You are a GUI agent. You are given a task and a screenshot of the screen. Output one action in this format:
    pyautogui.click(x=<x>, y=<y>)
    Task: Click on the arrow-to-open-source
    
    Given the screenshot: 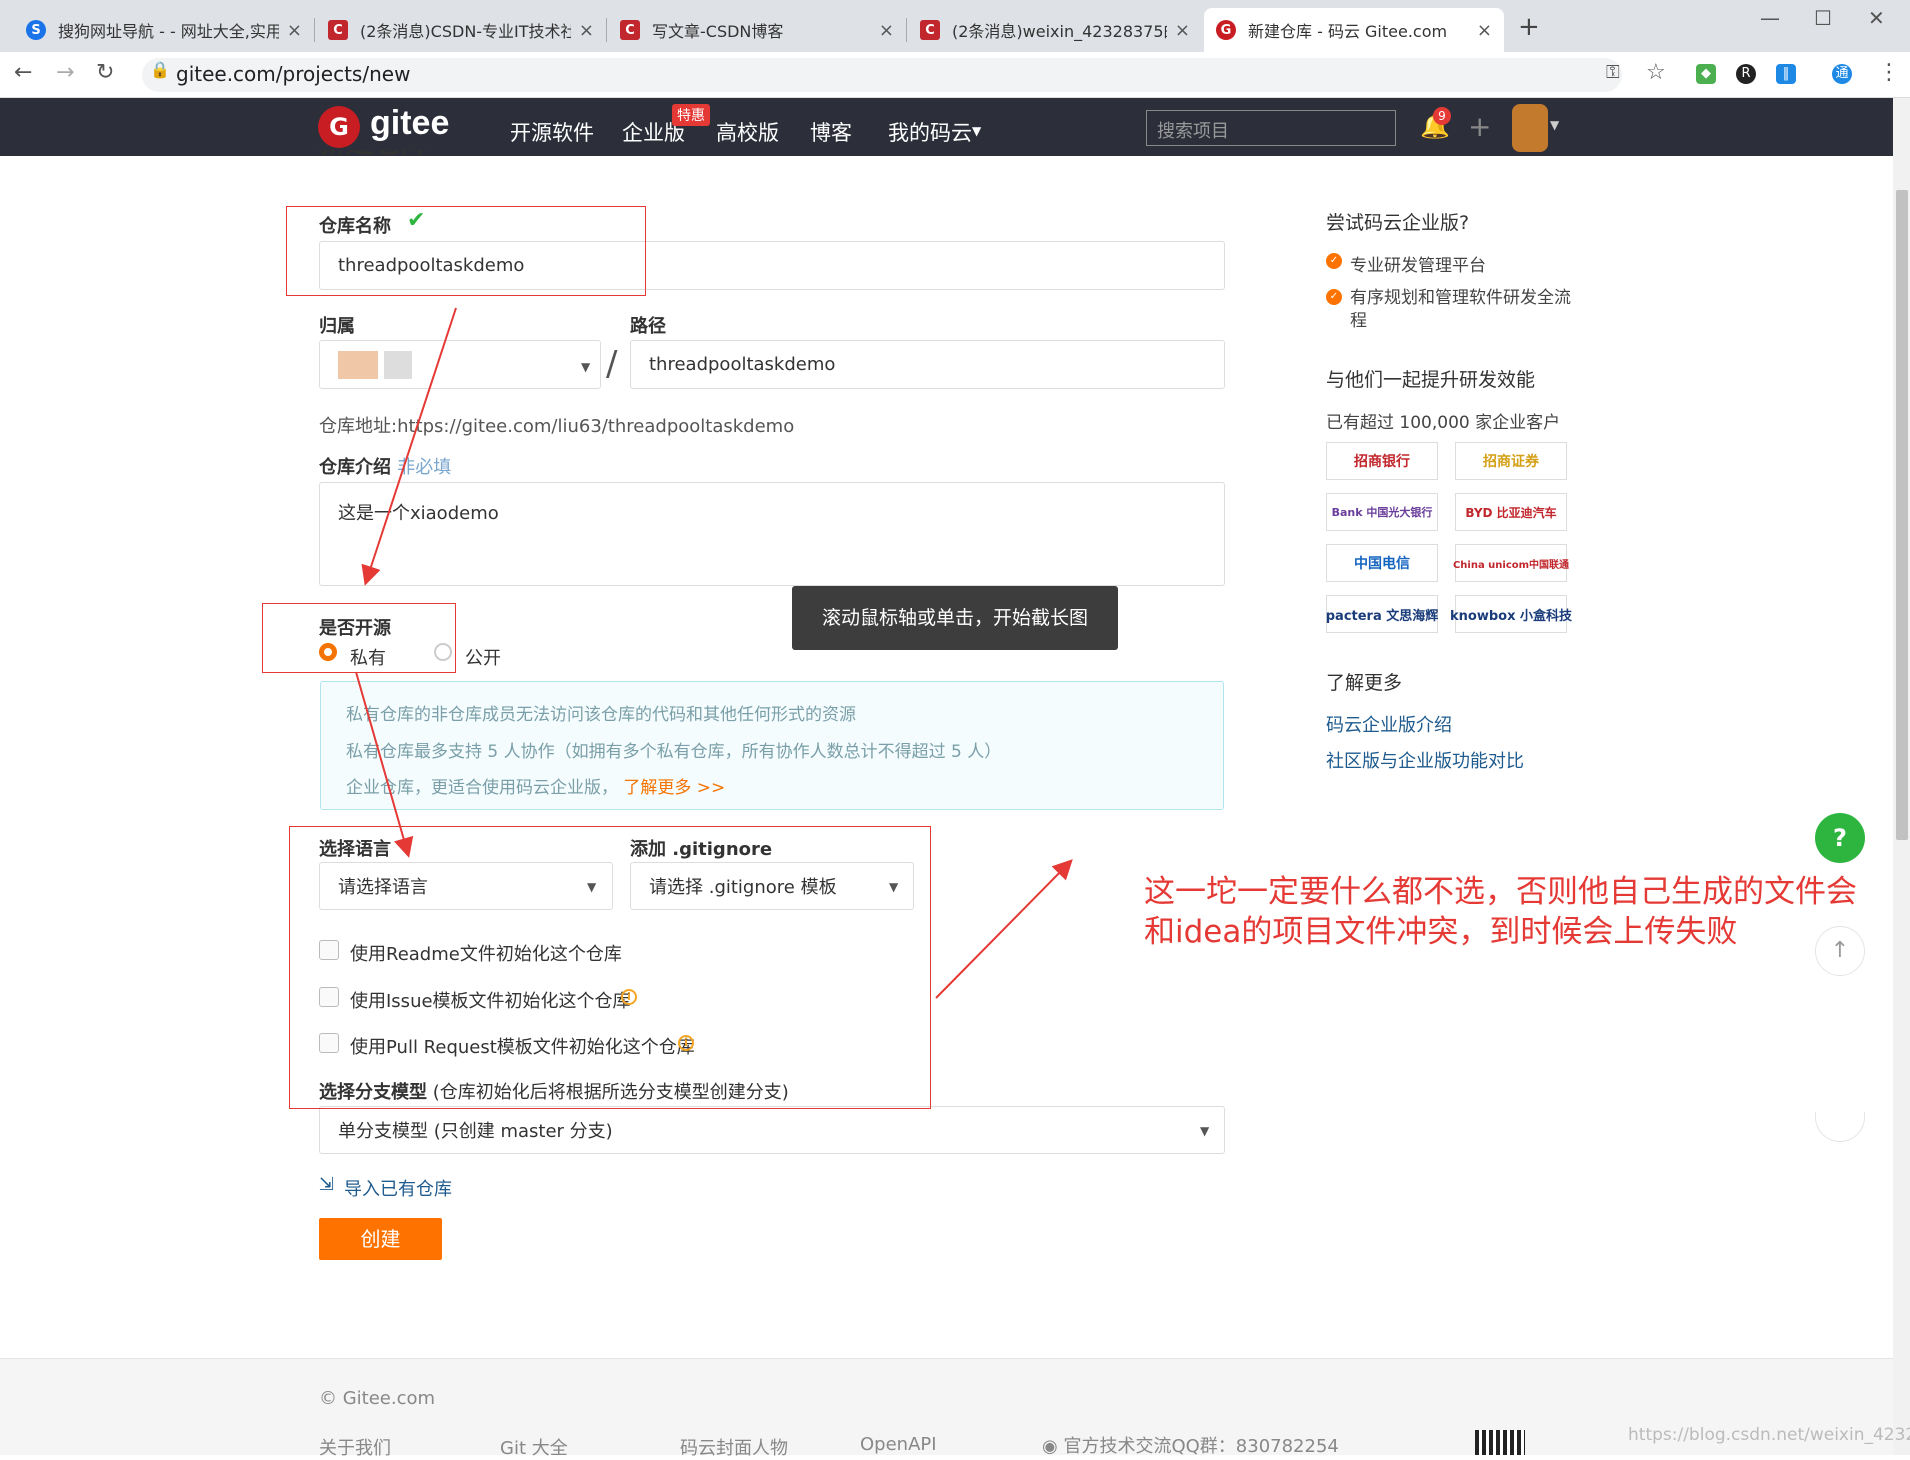 What is the action you would take?
    pyautogui.click(x=409, y=446)
    